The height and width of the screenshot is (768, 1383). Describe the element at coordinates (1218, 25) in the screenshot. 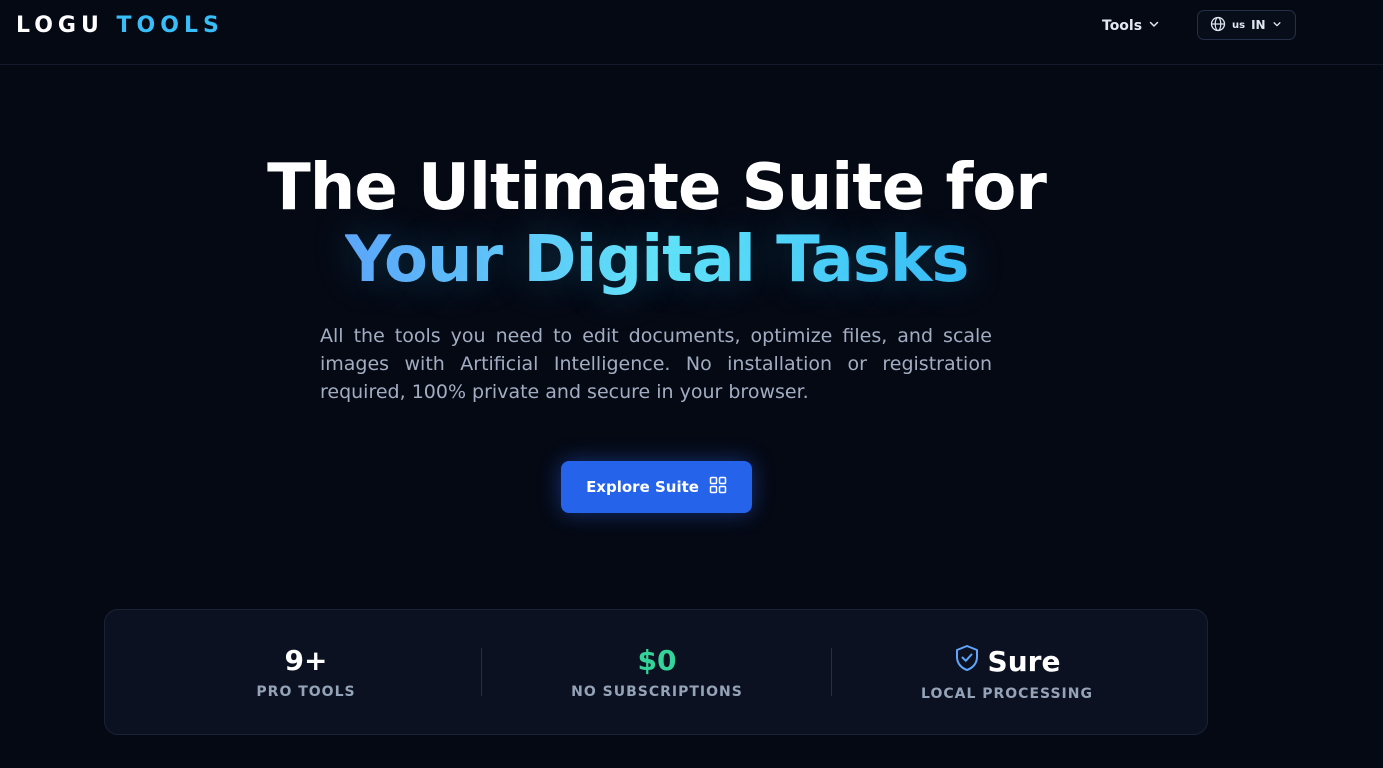

I see `globe-icon` at that location.